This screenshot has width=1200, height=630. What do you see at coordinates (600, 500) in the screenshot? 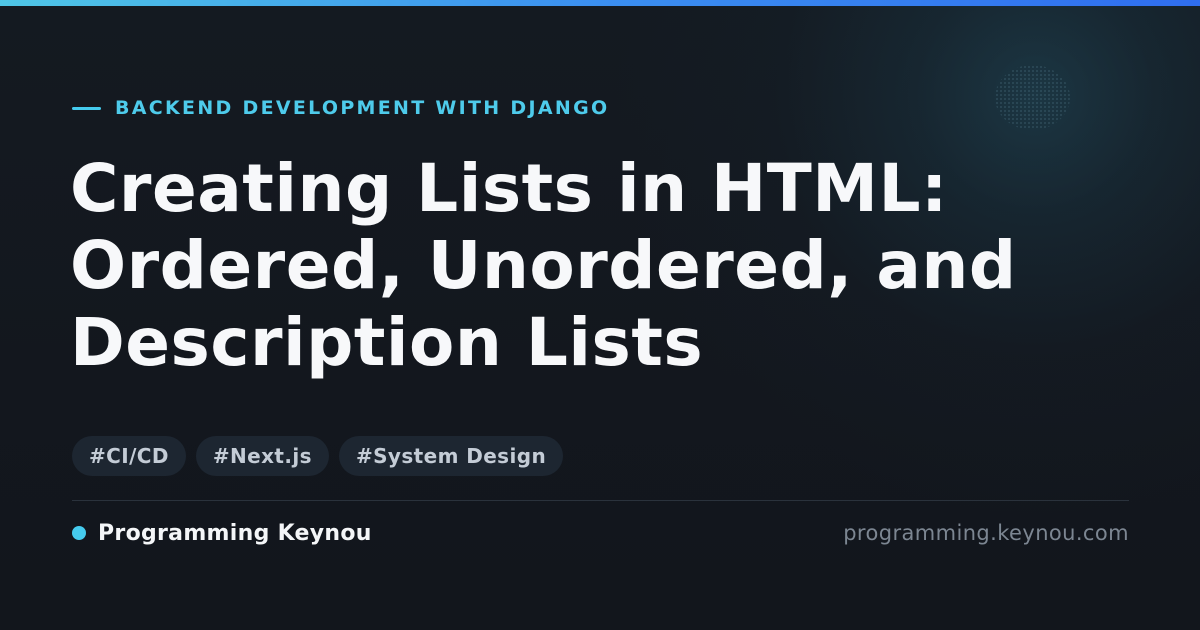
I see `footer-divider` at bounding box center [600, 500].